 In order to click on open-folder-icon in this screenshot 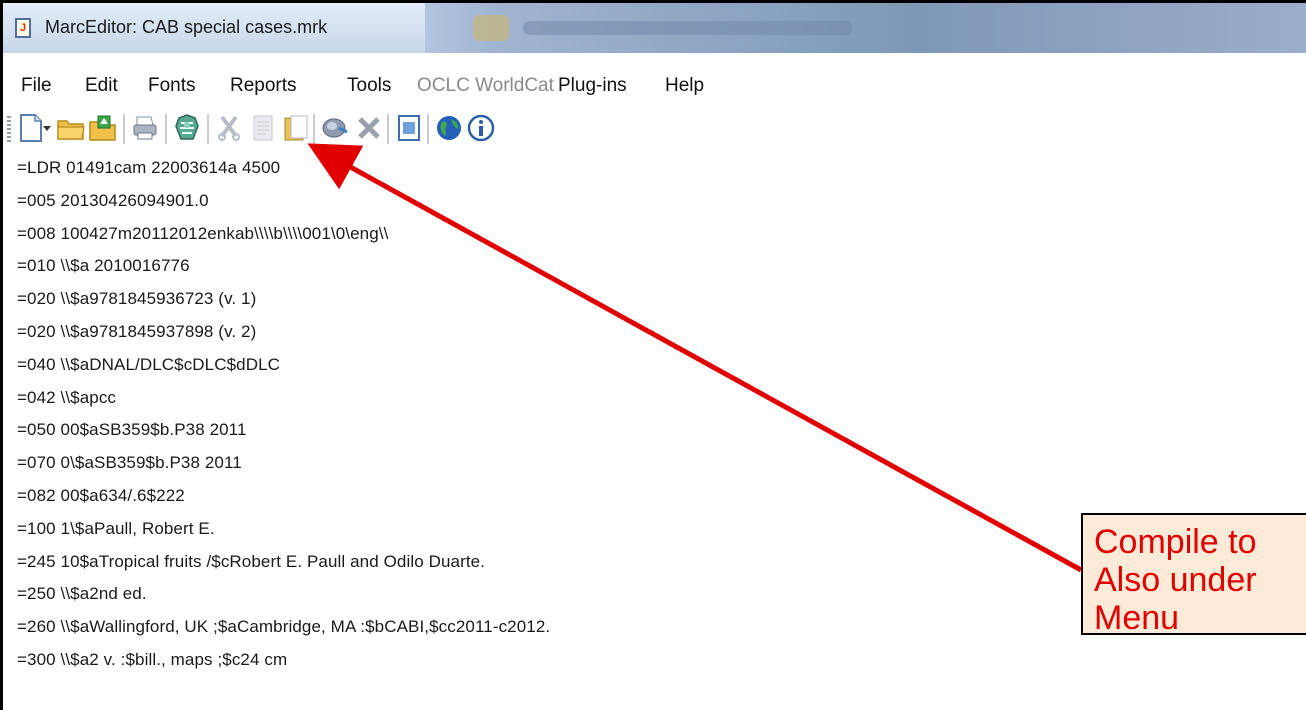, I will do `click(71, 128)`.